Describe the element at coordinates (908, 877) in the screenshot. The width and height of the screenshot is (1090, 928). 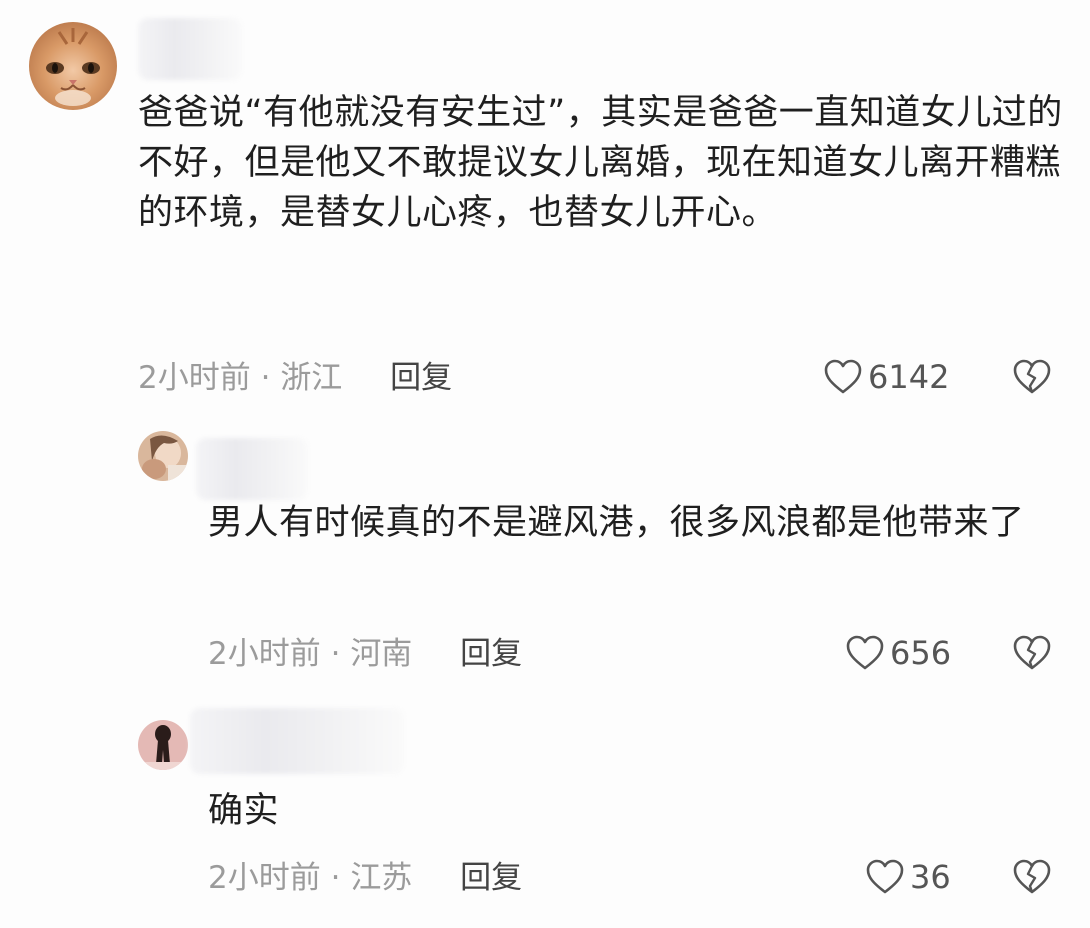
I see `like-button: 36` at that location.